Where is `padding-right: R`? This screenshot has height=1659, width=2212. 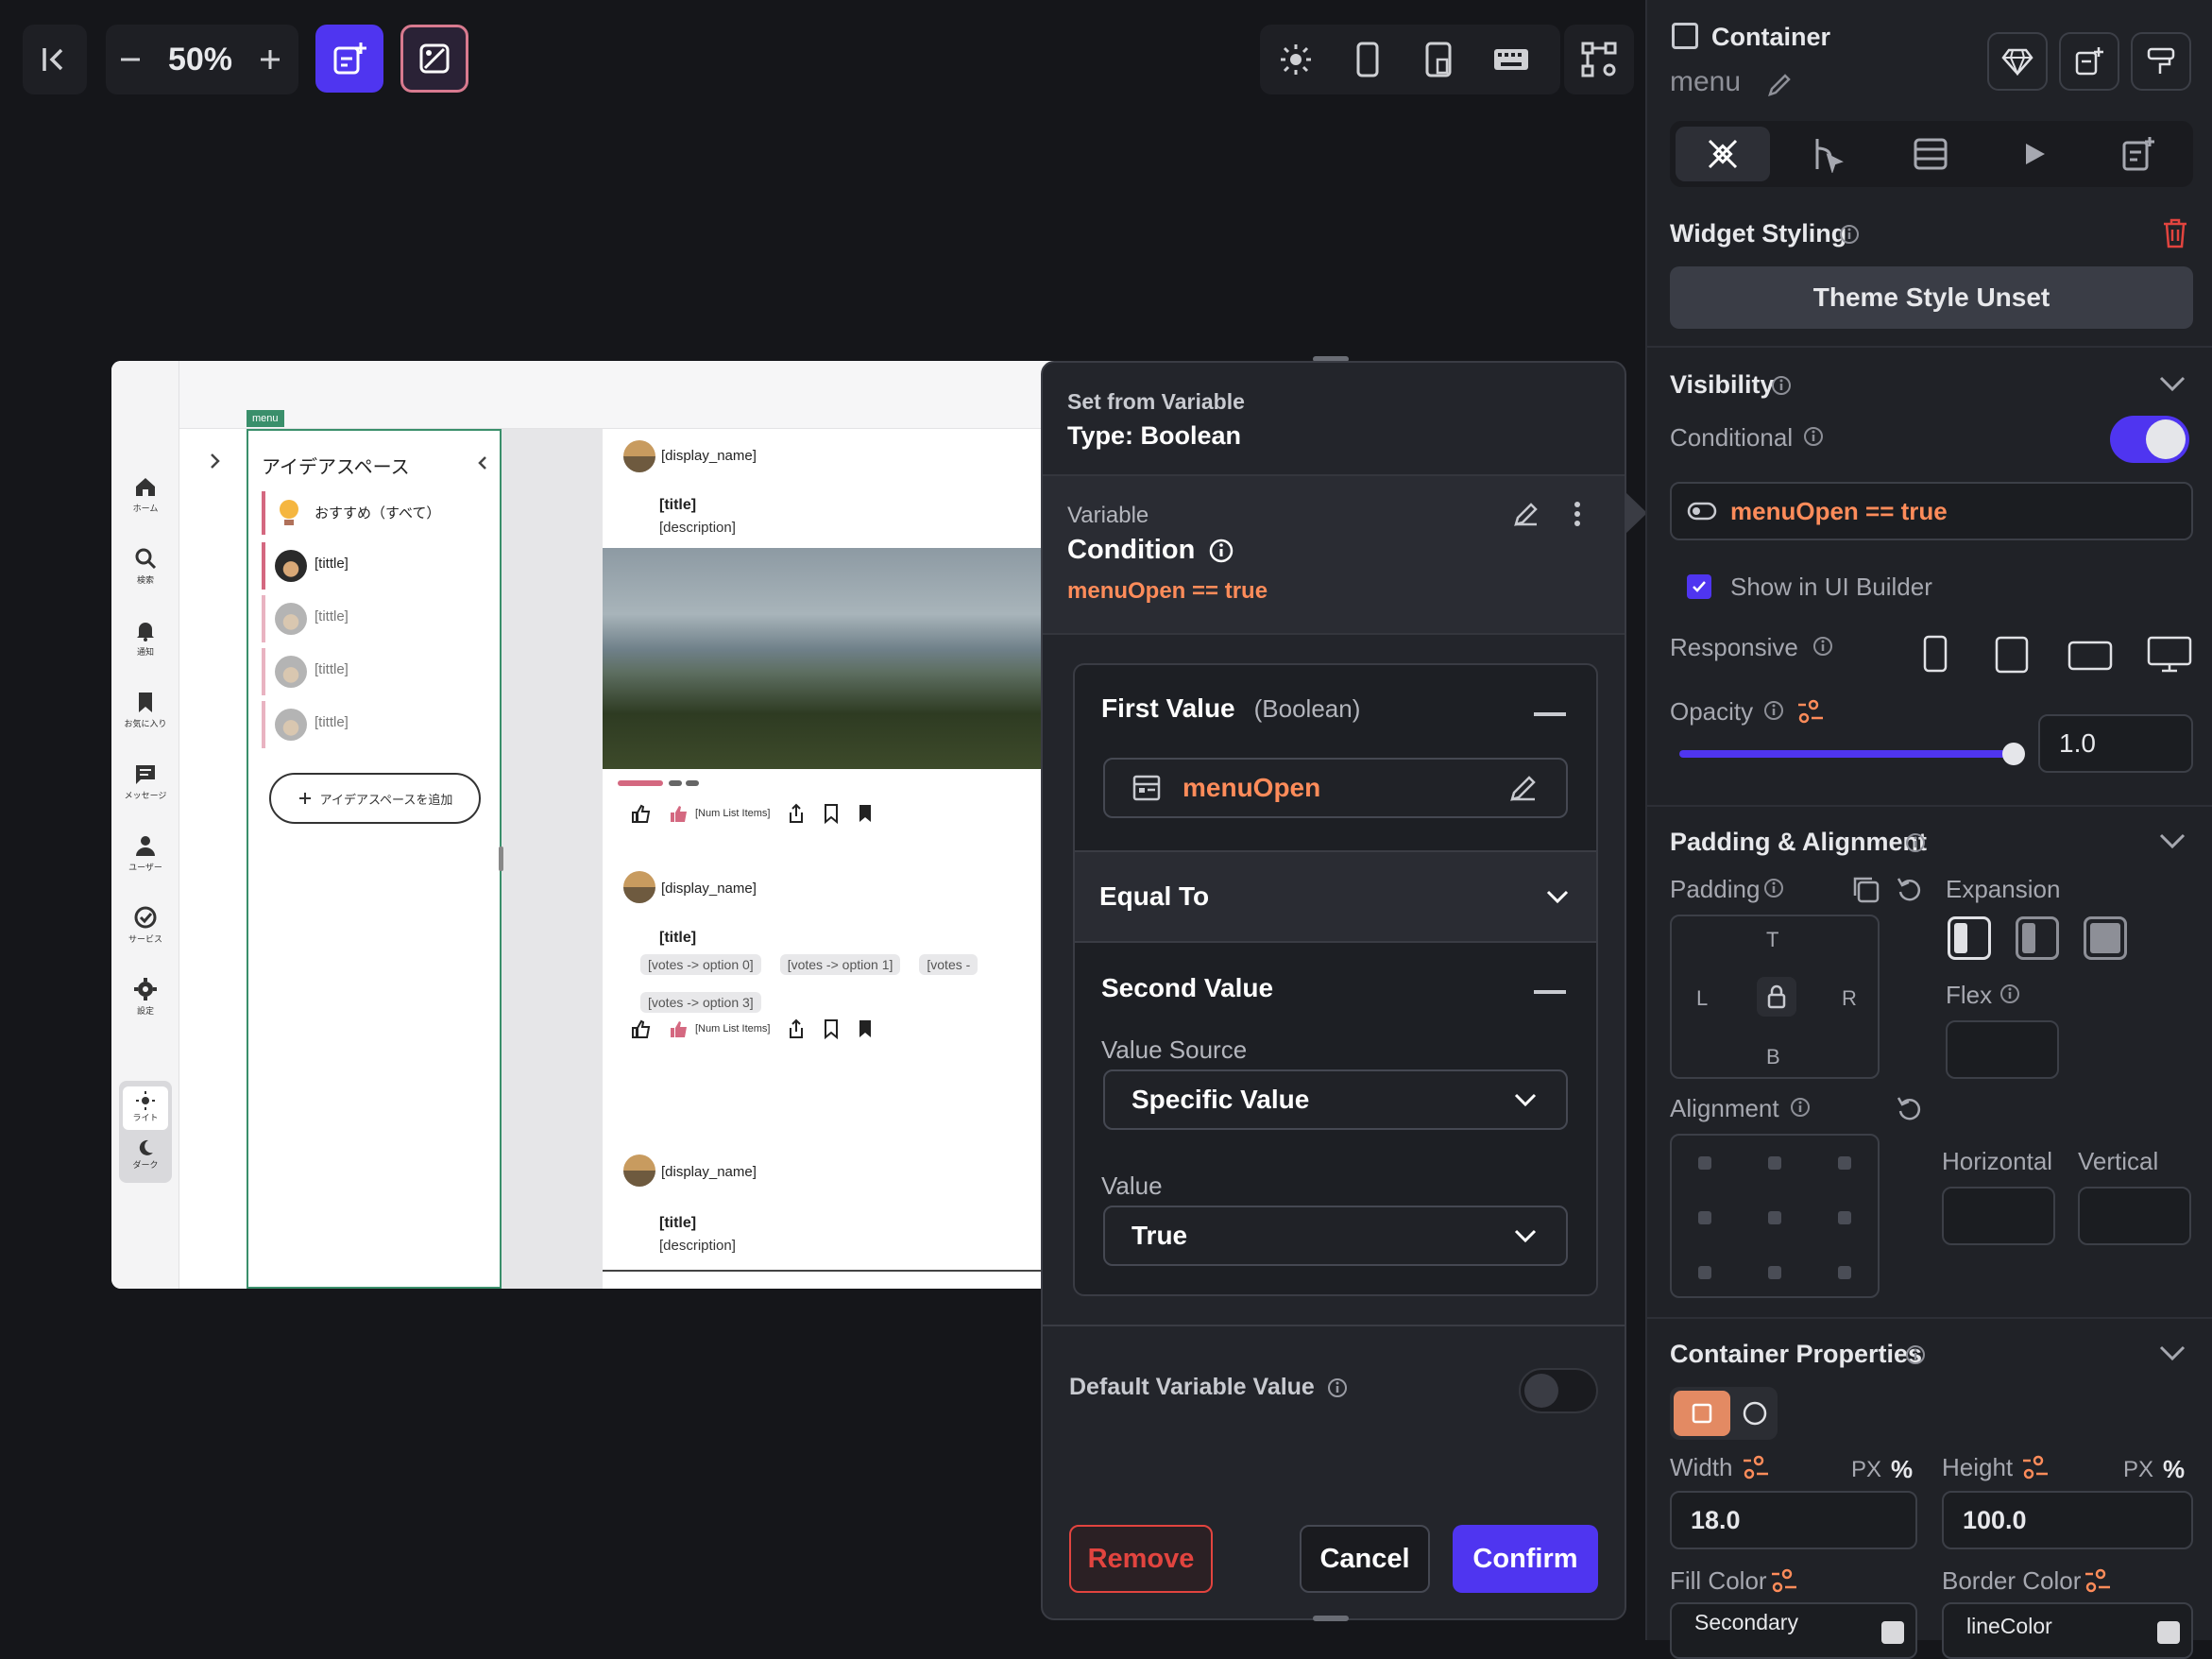 padding-right: R is located at coordinates (1849, 998).